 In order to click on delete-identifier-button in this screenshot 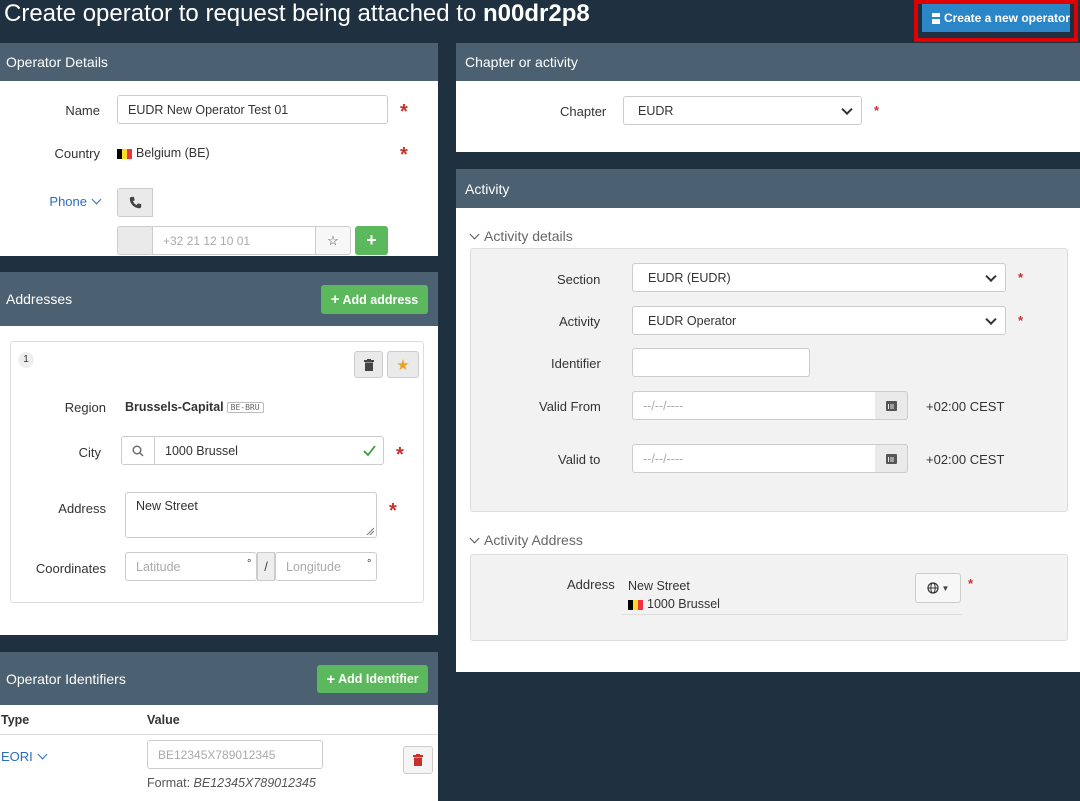, I will do `click(418, 760)`.